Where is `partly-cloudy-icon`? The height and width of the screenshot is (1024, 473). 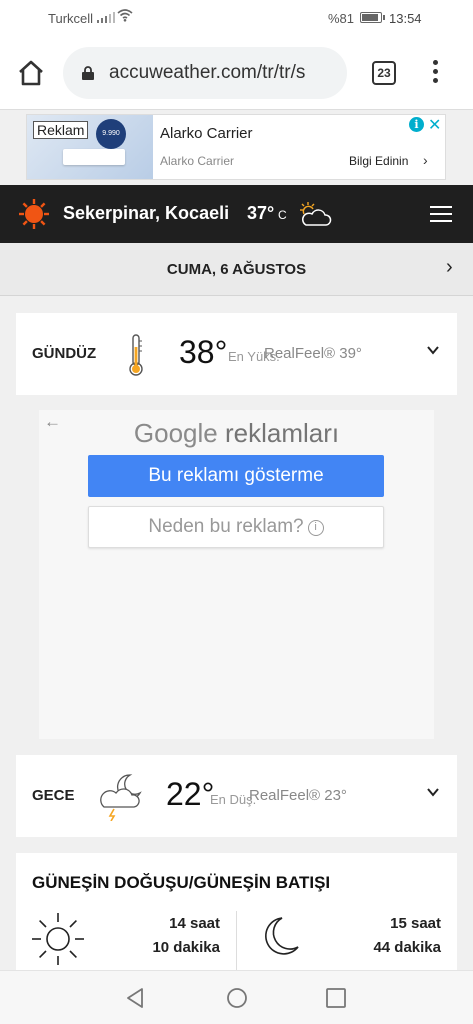
partly-cloudy-icon is located at coordinates (316, 214).